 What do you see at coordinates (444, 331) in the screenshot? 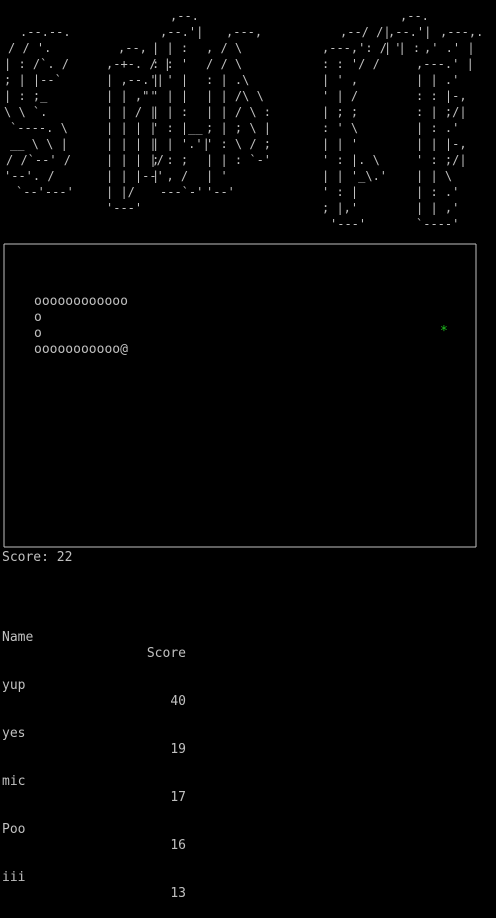
I see `food-pellet: *` at bounding box center [444, 331].